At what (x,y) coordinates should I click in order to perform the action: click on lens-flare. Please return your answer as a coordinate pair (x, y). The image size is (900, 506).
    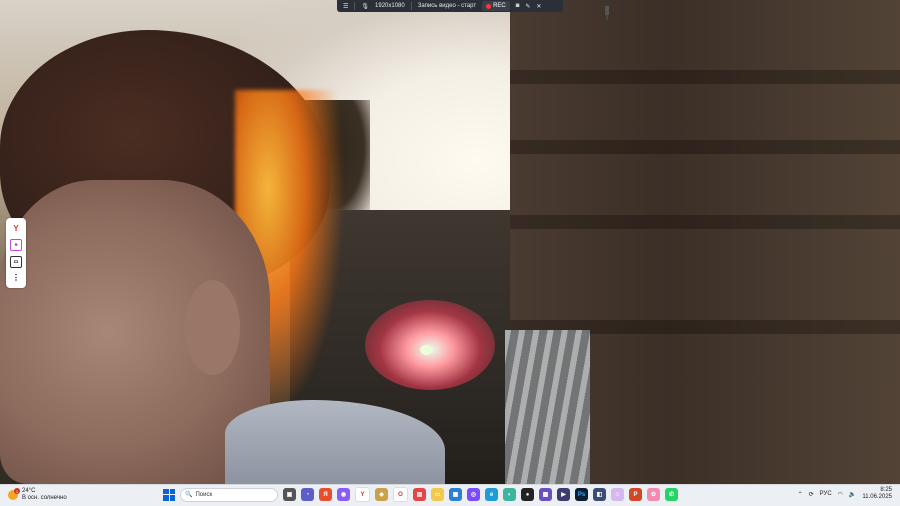
    Looking at the image, I should click on (430, 345).